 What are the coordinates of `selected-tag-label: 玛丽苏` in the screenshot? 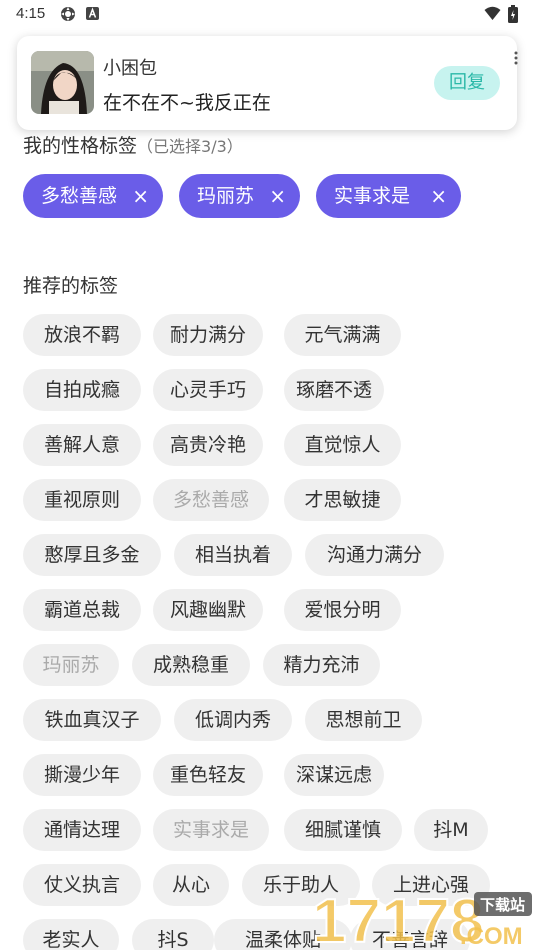 It's located at (226, 196).